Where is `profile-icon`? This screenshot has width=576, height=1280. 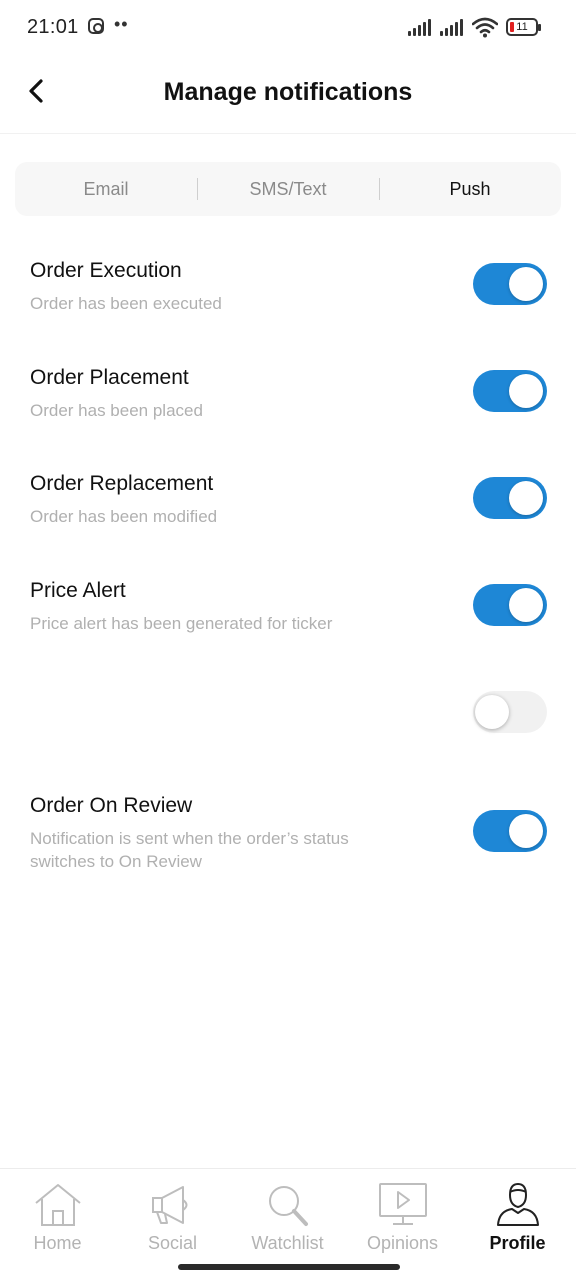 profile-icon is located at coordinates (517, 1204).